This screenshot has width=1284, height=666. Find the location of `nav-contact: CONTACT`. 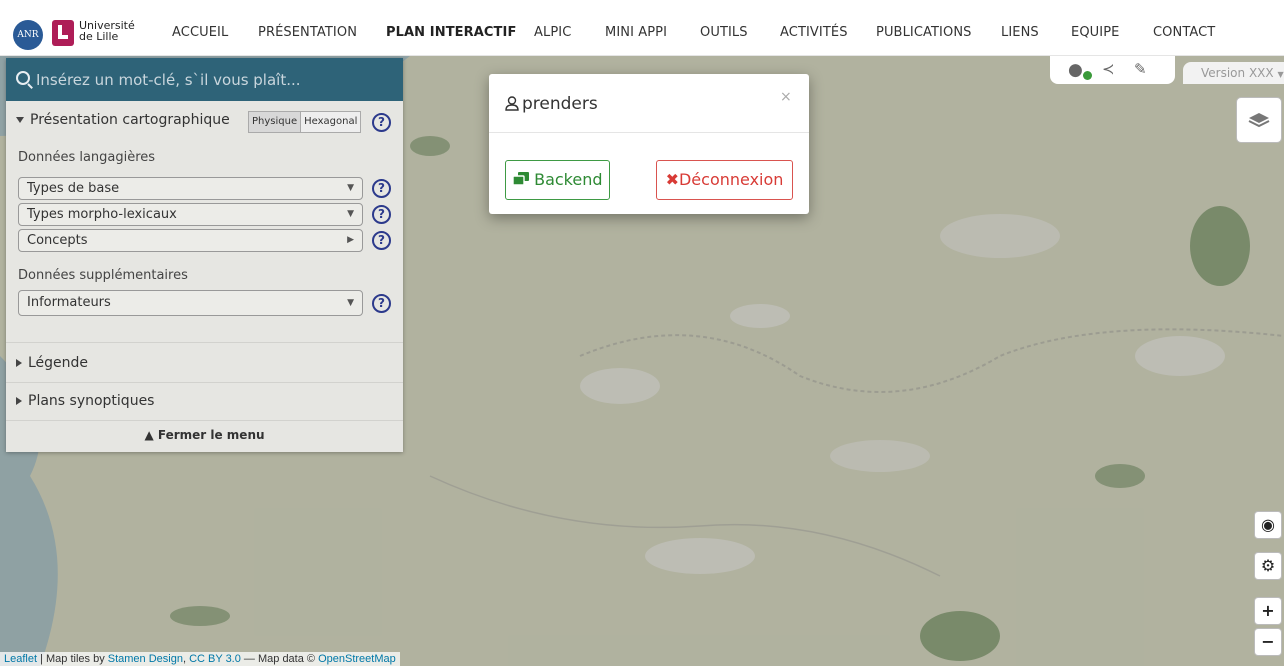

nav-contact: CONTACT is located at coordinates (1184, 32).